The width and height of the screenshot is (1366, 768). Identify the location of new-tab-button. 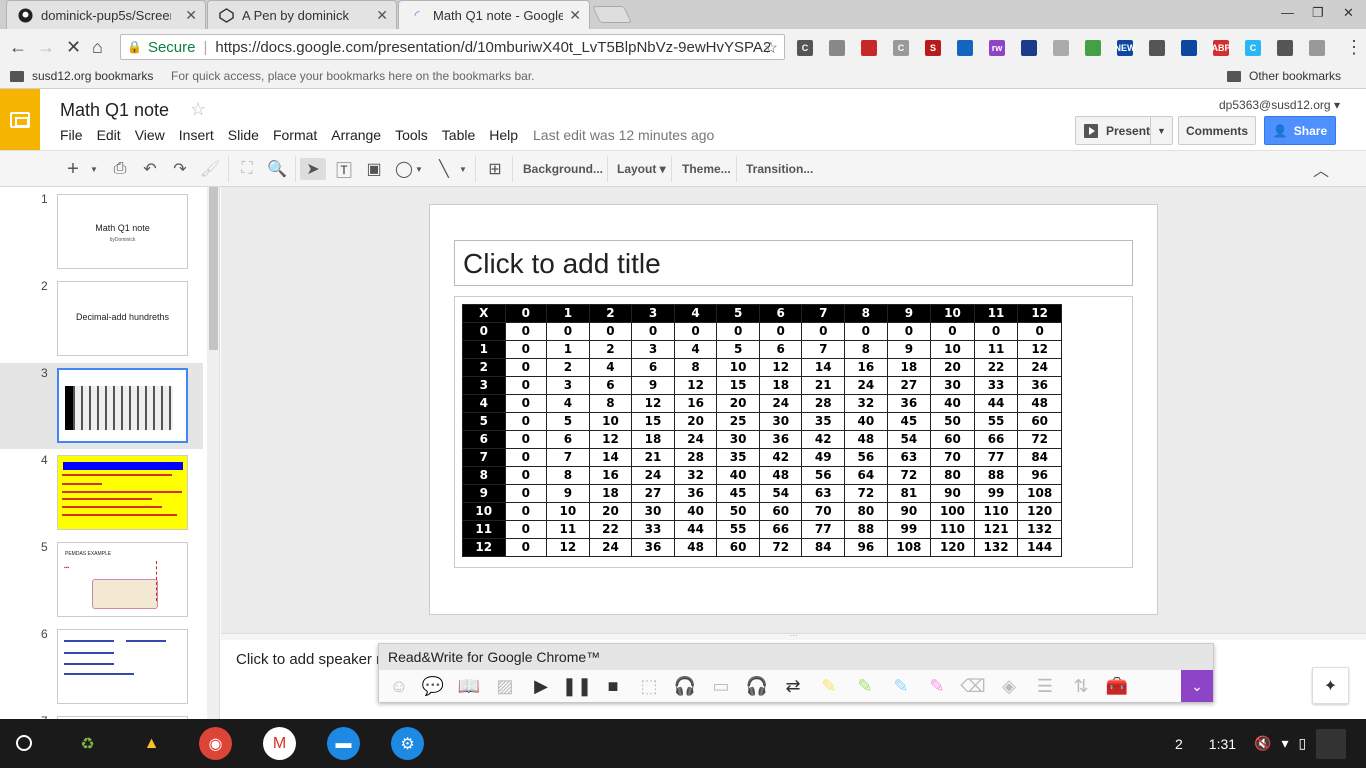
(612, 14).